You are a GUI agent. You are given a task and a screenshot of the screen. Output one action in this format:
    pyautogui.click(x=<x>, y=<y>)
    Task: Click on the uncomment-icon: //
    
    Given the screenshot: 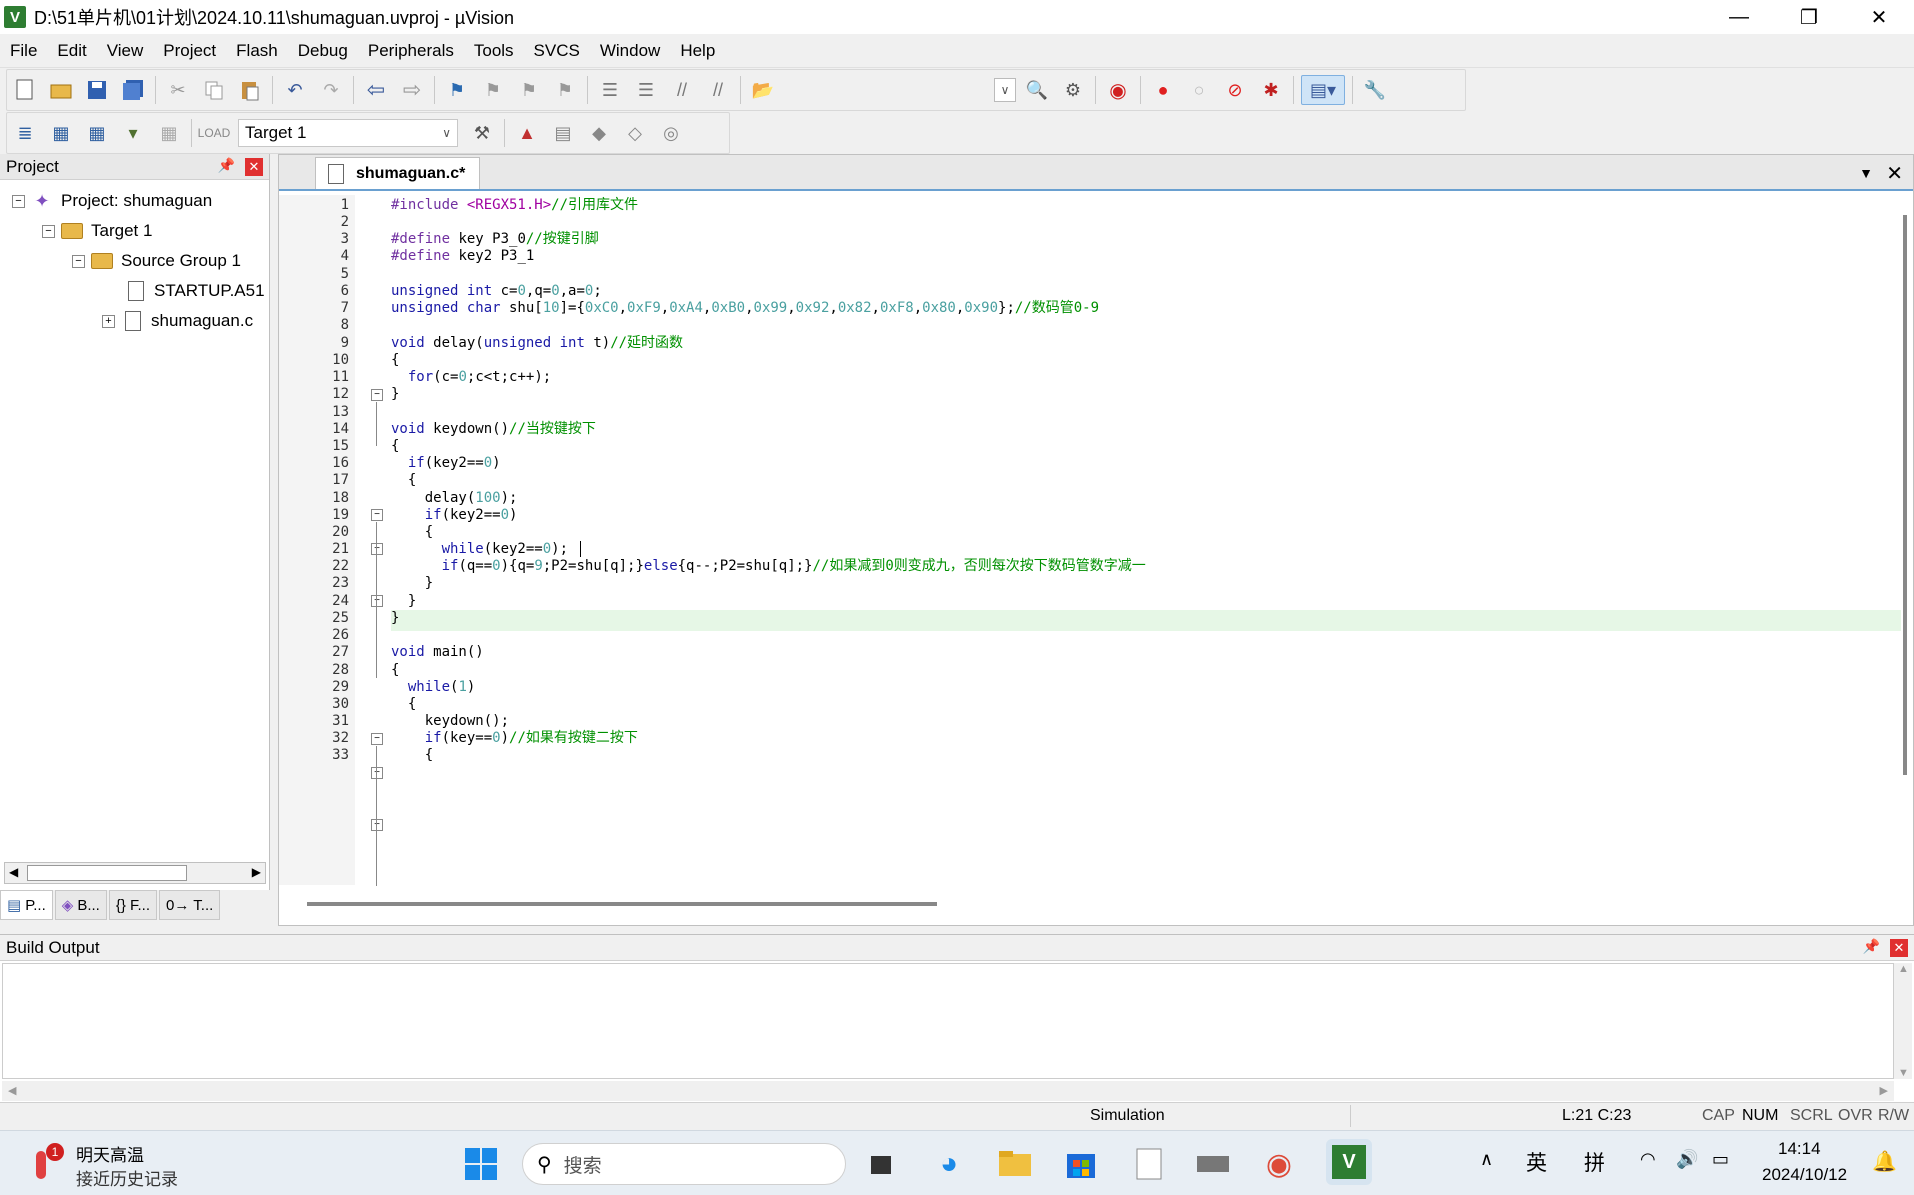 What is the action you would take?
    pyautogui.click(x=718, y=90)
    